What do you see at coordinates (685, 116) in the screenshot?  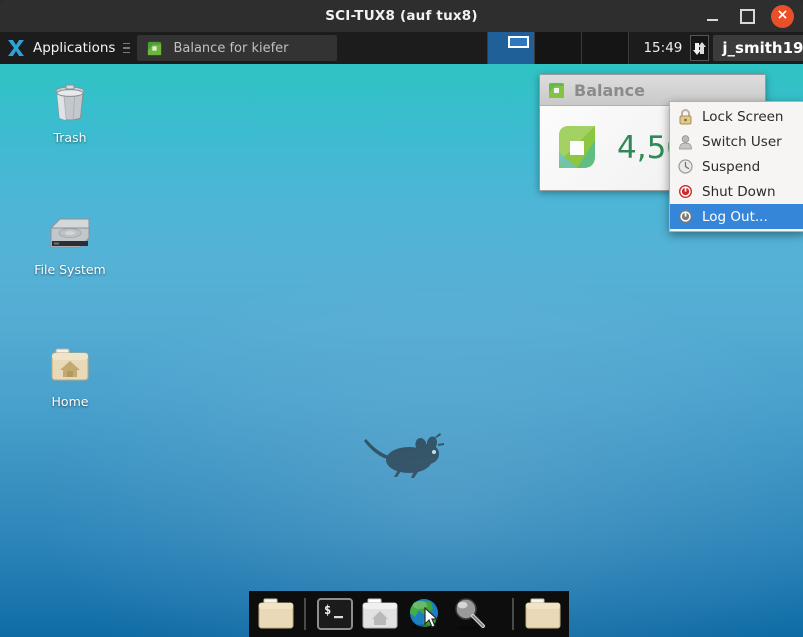 I see `padlock-icon` at bounding box center [685, 116].